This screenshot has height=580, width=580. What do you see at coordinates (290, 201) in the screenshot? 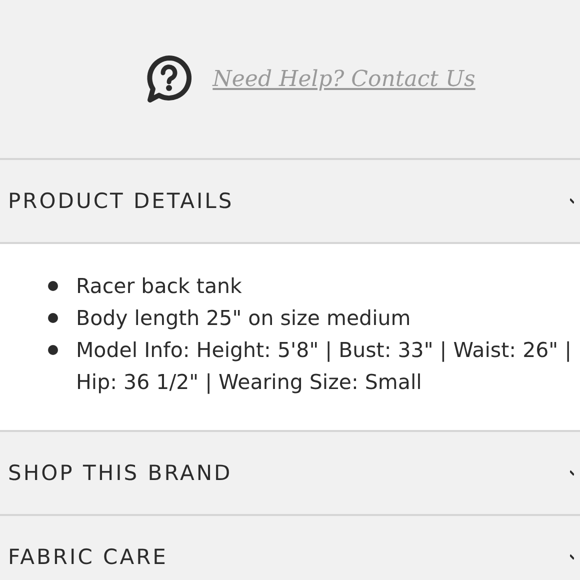
I see `section-header: PRODUCT DETAILS` at bounding box center [290, 201].